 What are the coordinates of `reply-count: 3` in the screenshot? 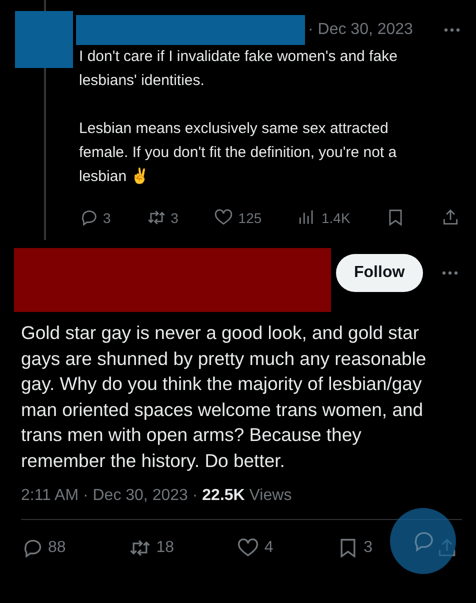 It's located at (107, 218).